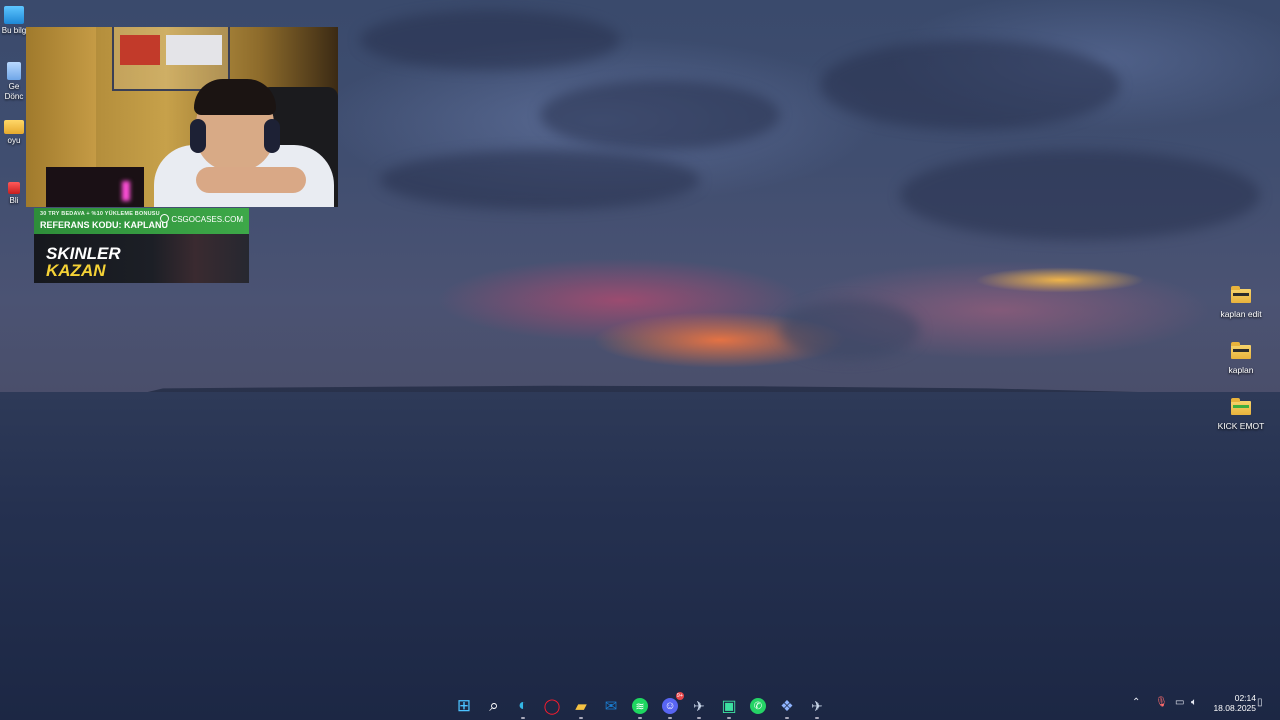 The height and width of the screenshot is (720, 1280). I want to click on chevron-up-icon: ⌃, so click(1136, 702).